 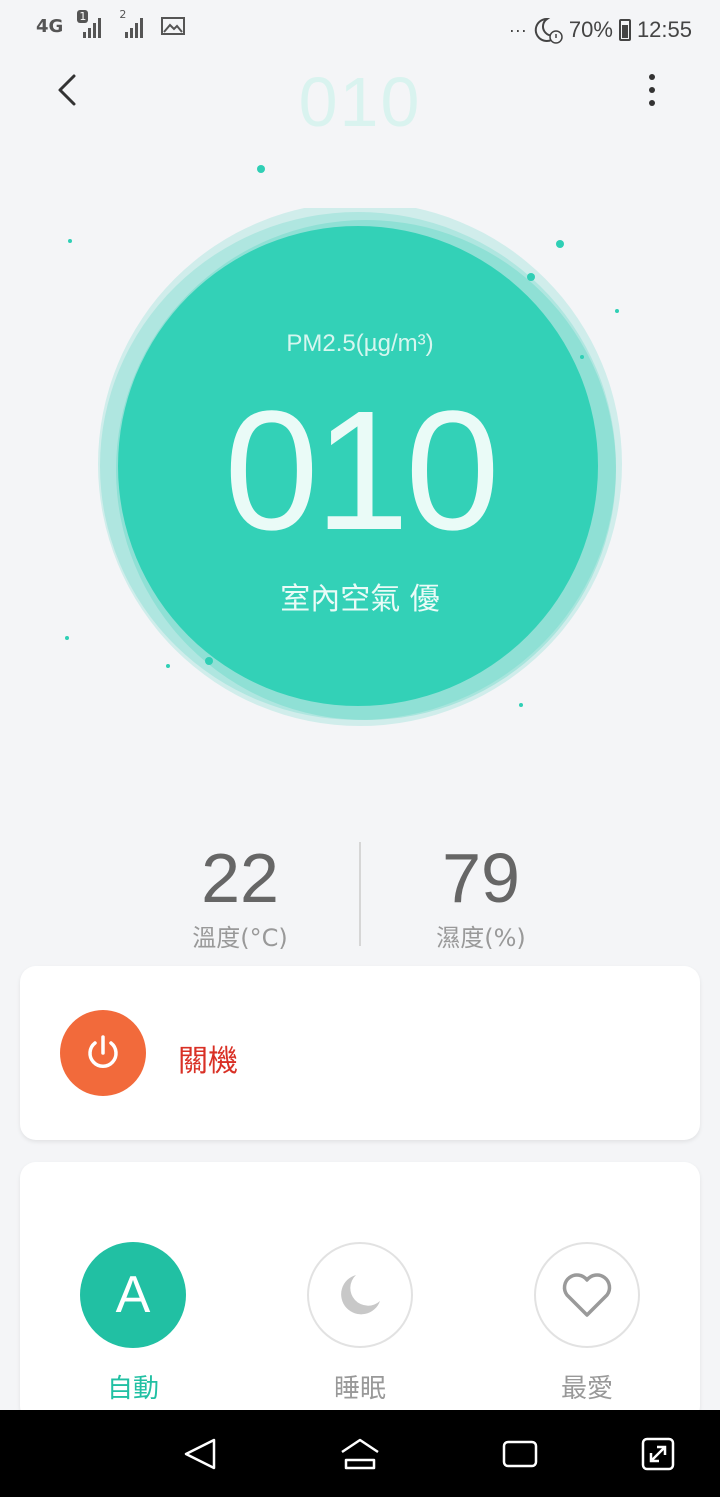 I want to click on heart-icon-wrapper, so click(x=587, y=1295).